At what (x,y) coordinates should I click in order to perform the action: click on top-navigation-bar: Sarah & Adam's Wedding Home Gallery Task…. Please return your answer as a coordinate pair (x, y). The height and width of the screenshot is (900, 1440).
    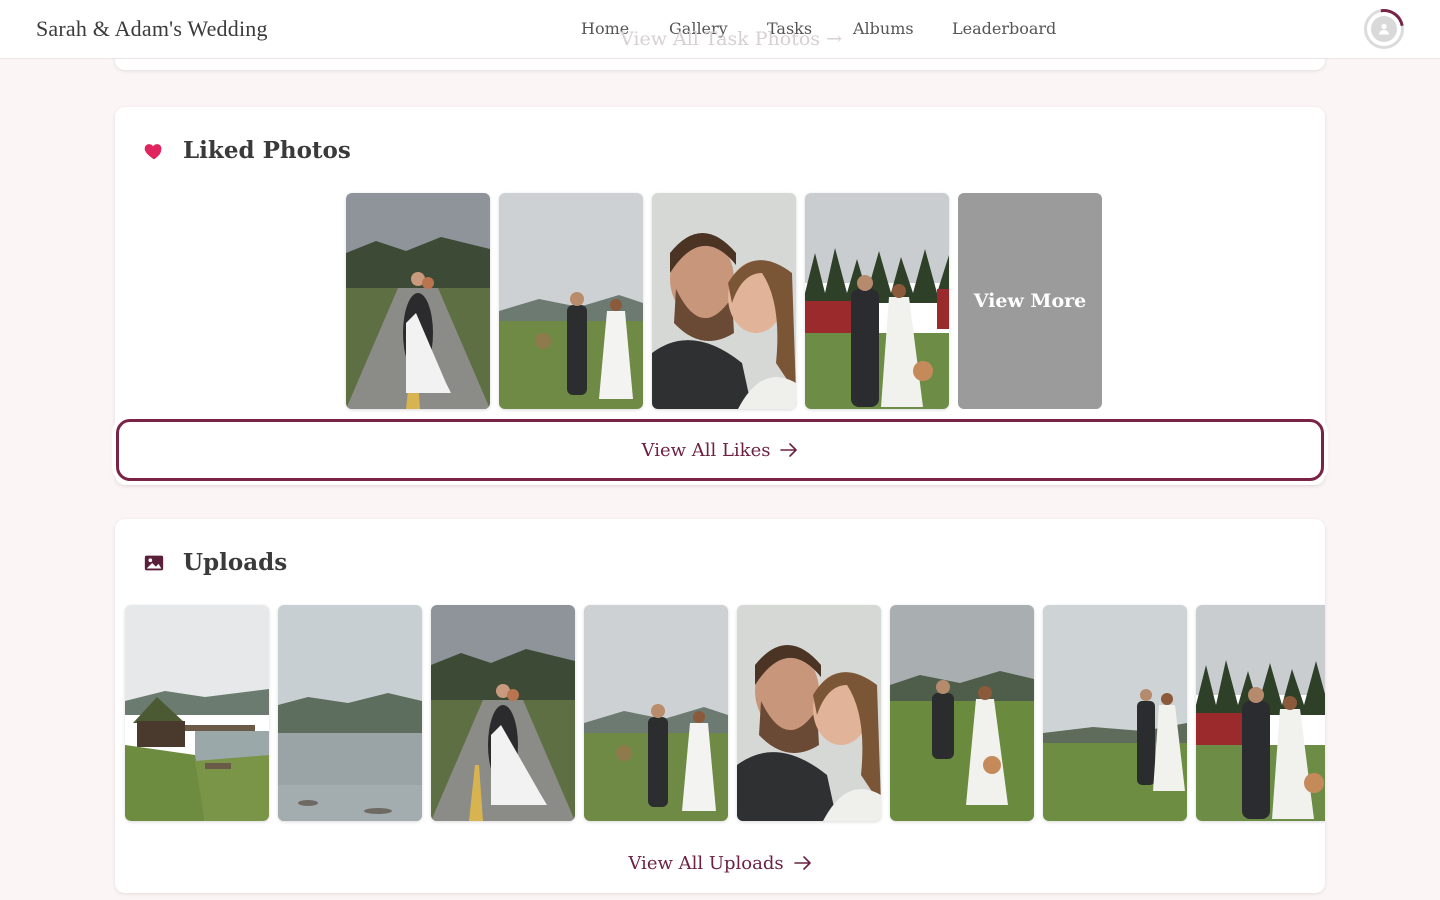
    Looking at the image, I should click on (720, 29).